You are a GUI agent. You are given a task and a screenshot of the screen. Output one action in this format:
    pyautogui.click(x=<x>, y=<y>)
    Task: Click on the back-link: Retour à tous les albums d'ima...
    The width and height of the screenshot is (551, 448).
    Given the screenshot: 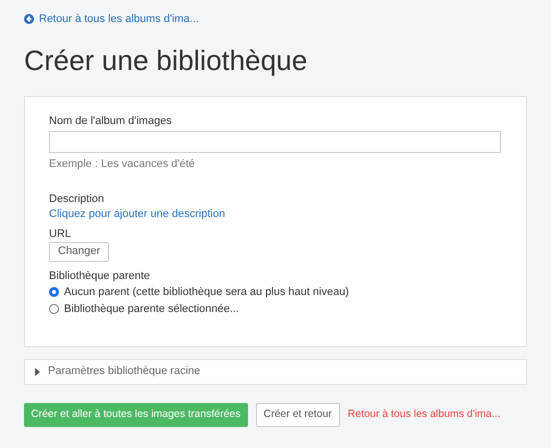 What is the action you would take?
    pyautogui.click(x=111, y=19)
    